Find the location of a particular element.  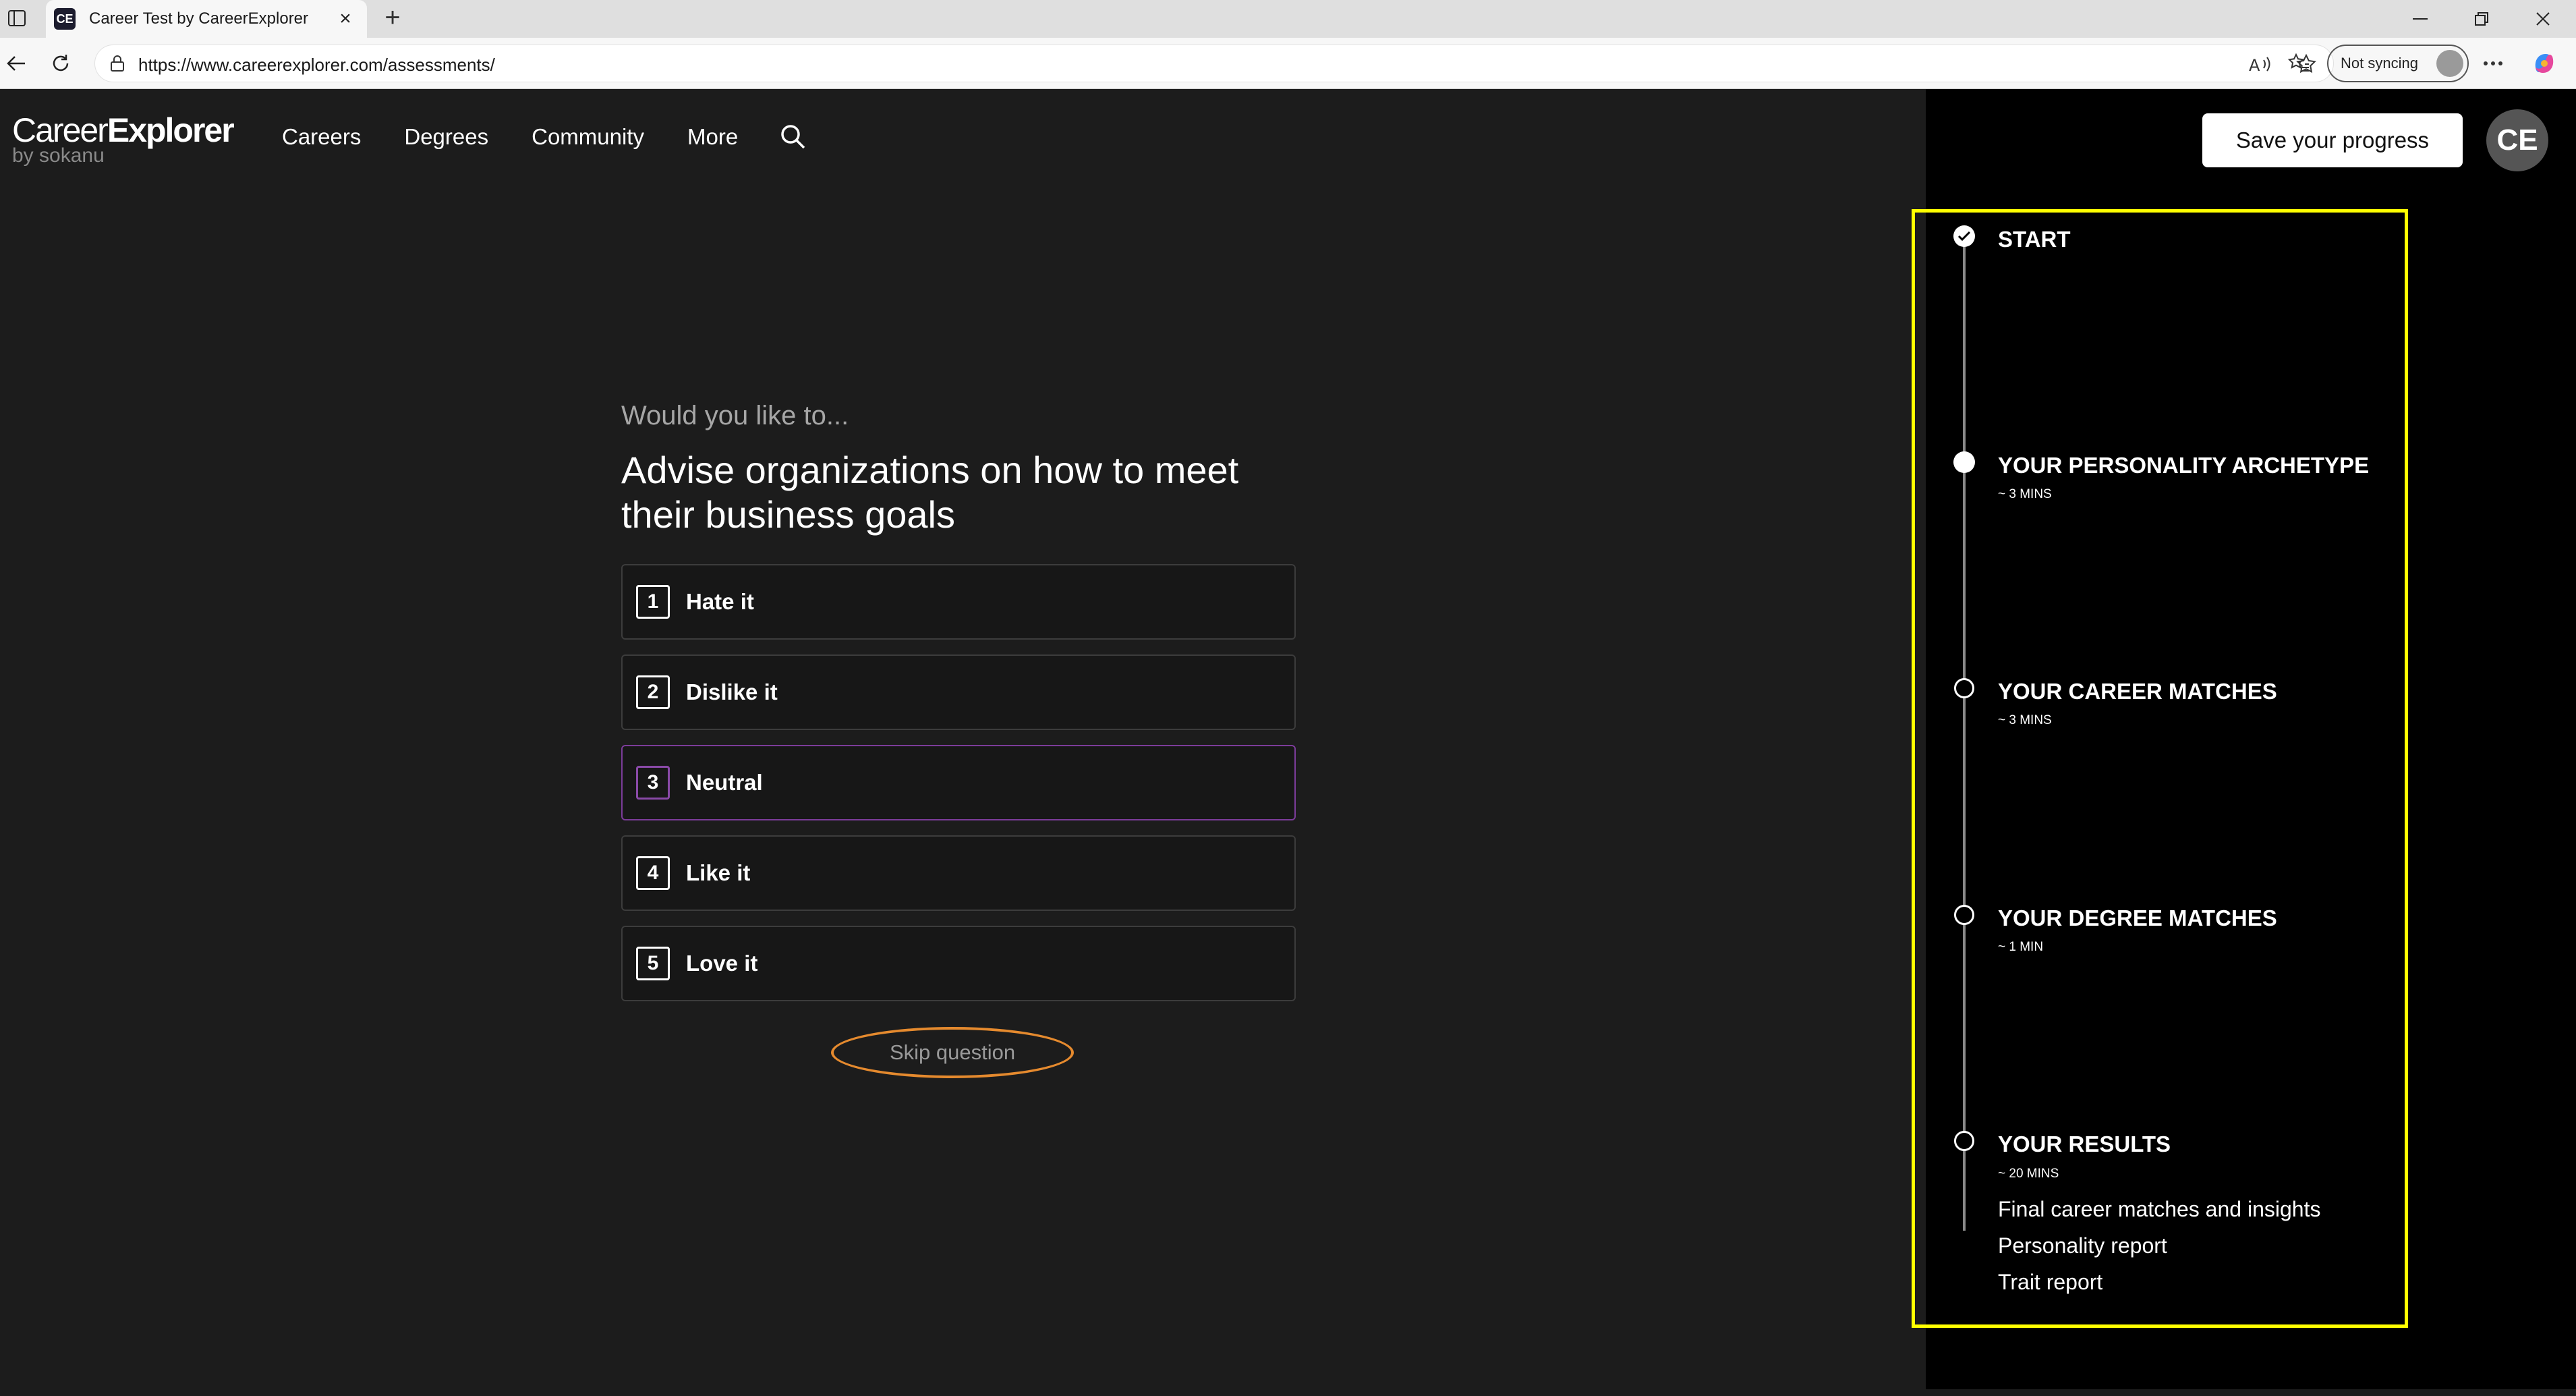

nav-degrees: Degrees is located at coordinates (446, 137).